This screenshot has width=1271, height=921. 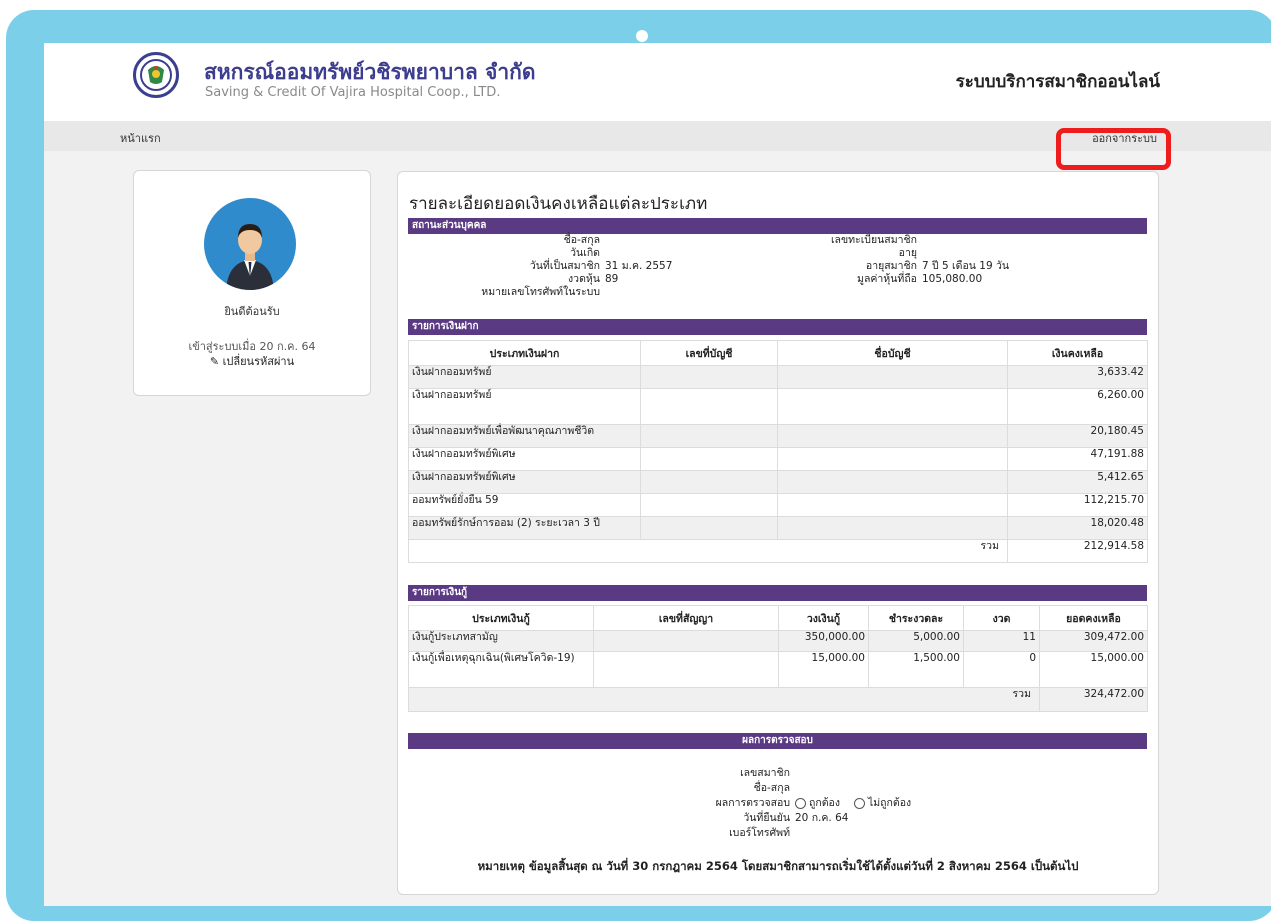 I want to click on info-row-membership-age: อายุสมาชิก 7 ปี 5 เดือน 19 วัน, so click(x=878, y=266).